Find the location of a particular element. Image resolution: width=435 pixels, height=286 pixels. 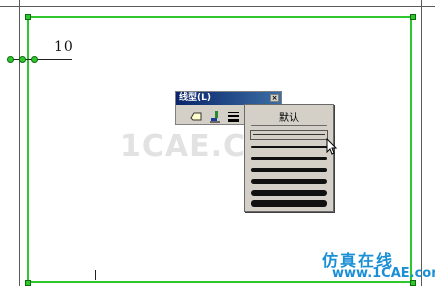

grip-top-left is located at coordinates (28, 17).